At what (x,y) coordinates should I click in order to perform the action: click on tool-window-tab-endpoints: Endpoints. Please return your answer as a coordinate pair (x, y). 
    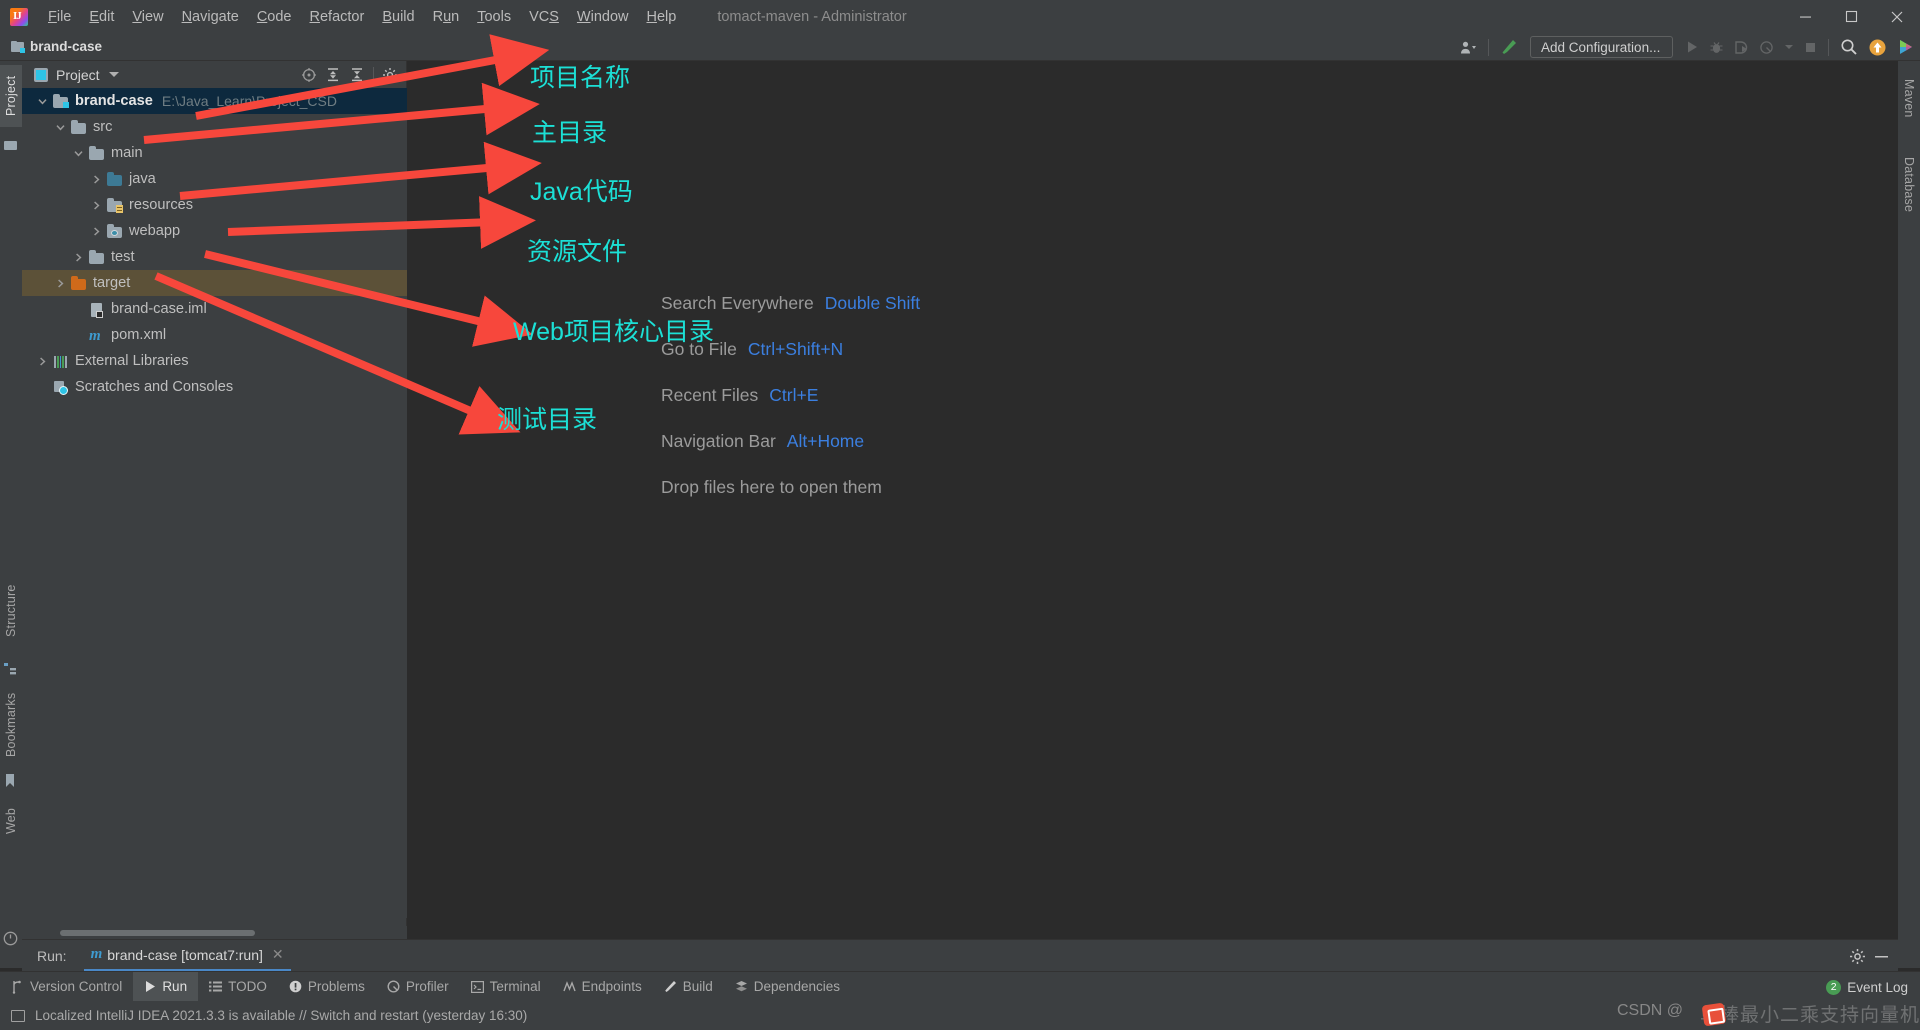
    Looking at the image, I should click on (602, 987).